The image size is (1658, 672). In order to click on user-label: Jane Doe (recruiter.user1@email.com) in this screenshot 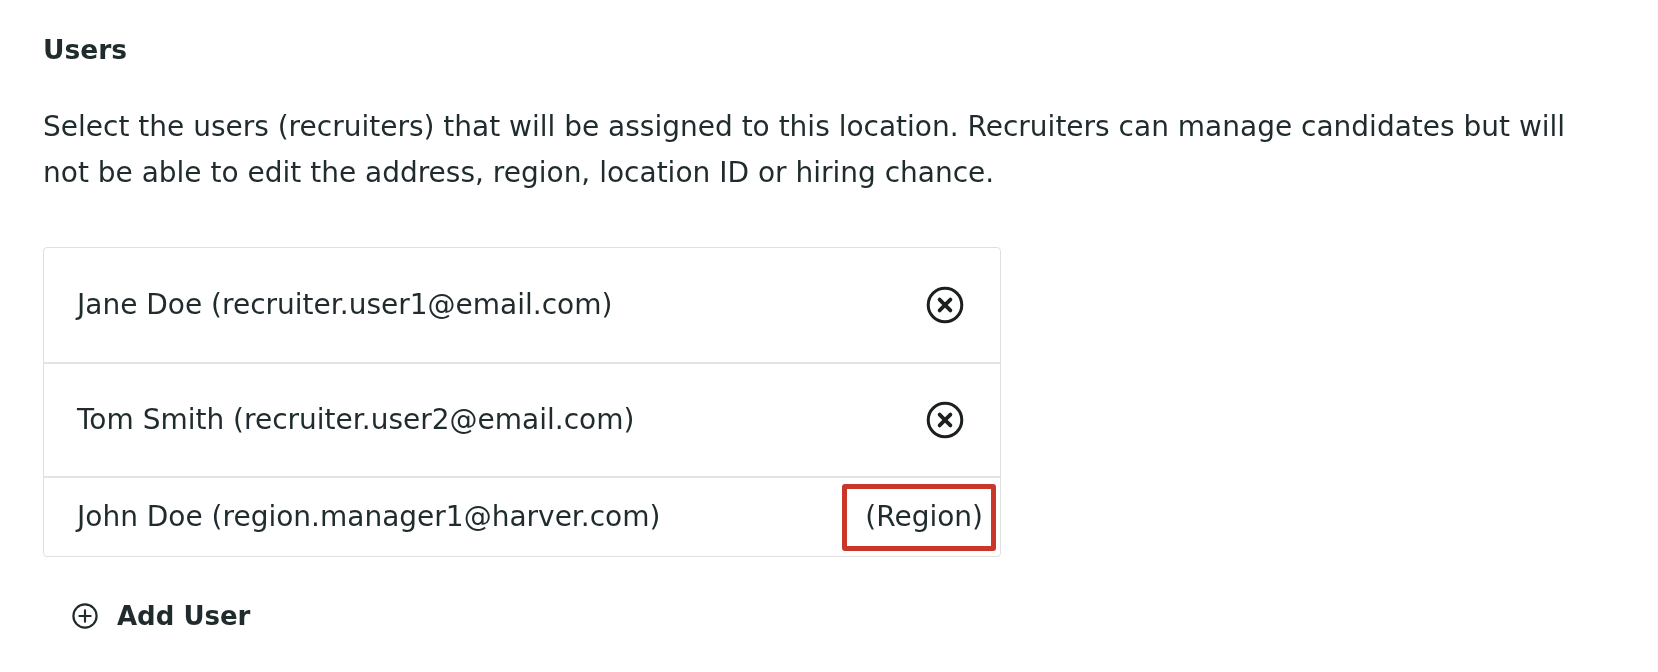, I will do `click(345, 305)`.